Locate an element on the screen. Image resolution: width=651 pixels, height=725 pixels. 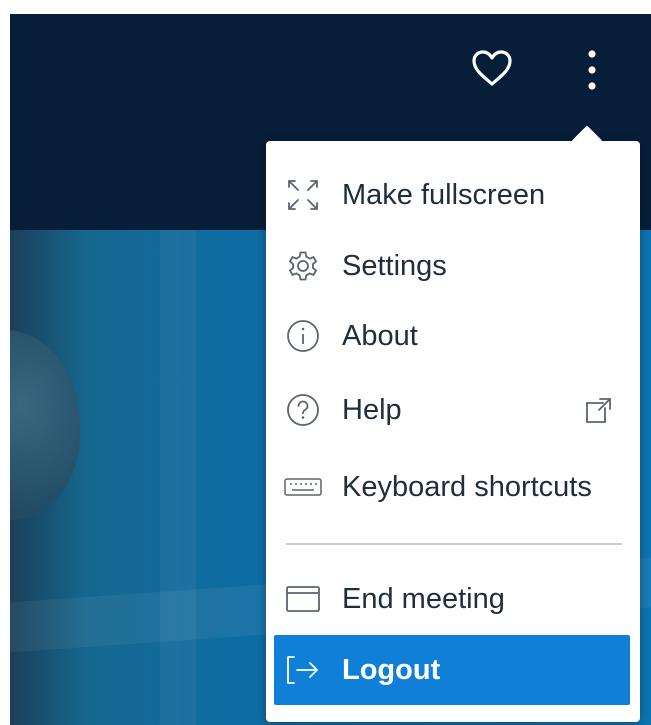
menu-item-end-meeting: End meeting is located at coordinates (452, 599).